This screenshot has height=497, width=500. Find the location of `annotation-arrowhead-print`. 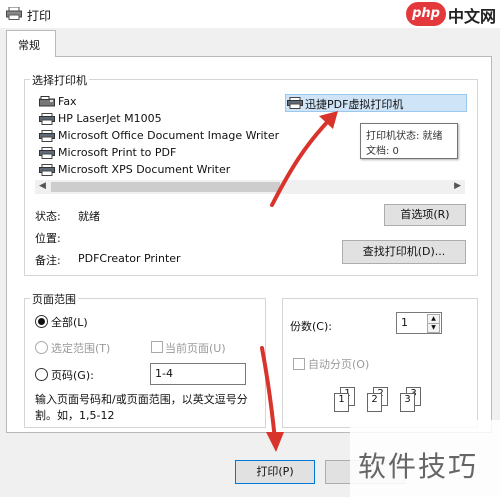

annotation-arrowhead-print is located at coordinates (275, 442).